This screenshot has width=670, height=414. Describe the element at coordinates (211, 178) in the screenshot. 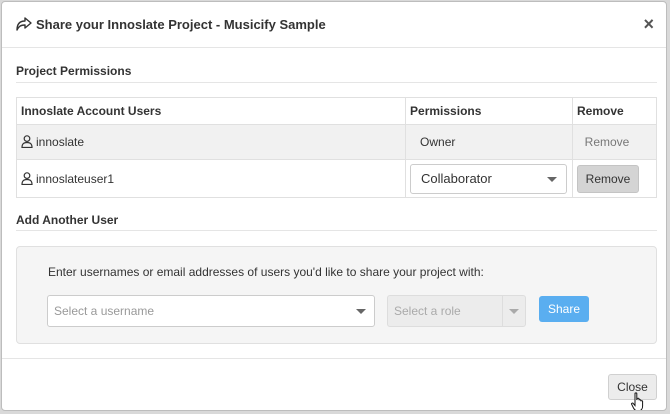

I see `user-cell: innoslateuser1` at that location.